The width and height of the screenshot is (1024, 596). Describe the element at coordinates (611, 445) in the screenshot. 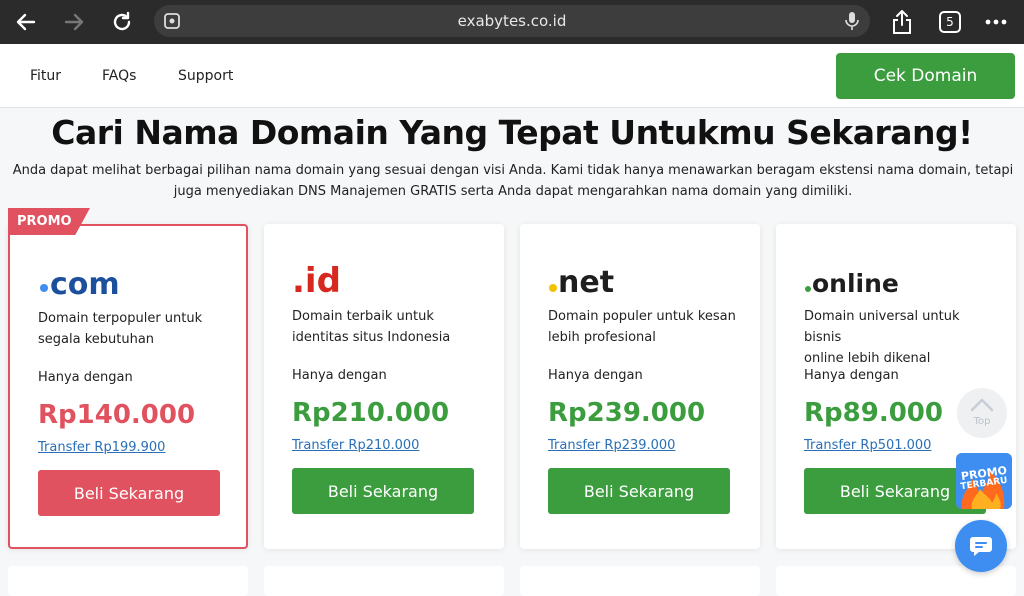

I see `transfer-price-link: Transfer Rp239.000` at that location.